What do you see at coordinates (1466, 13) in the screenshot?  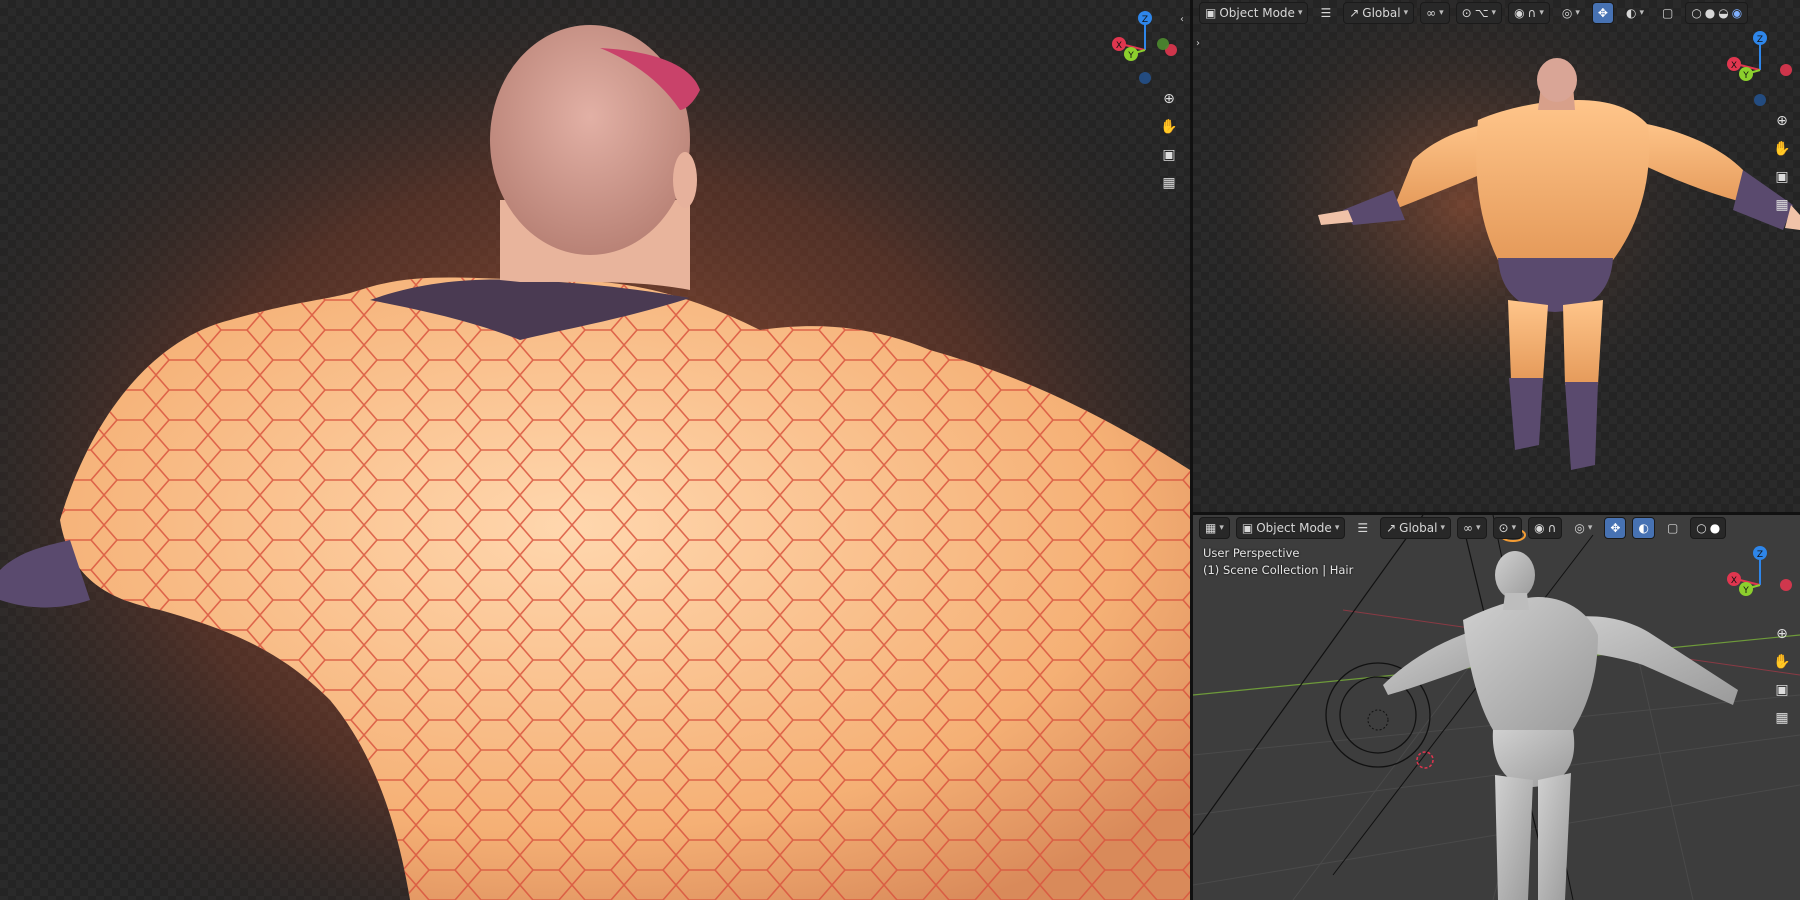 I see `snap-icon: ⊙` at bounding box center [1466, 13].